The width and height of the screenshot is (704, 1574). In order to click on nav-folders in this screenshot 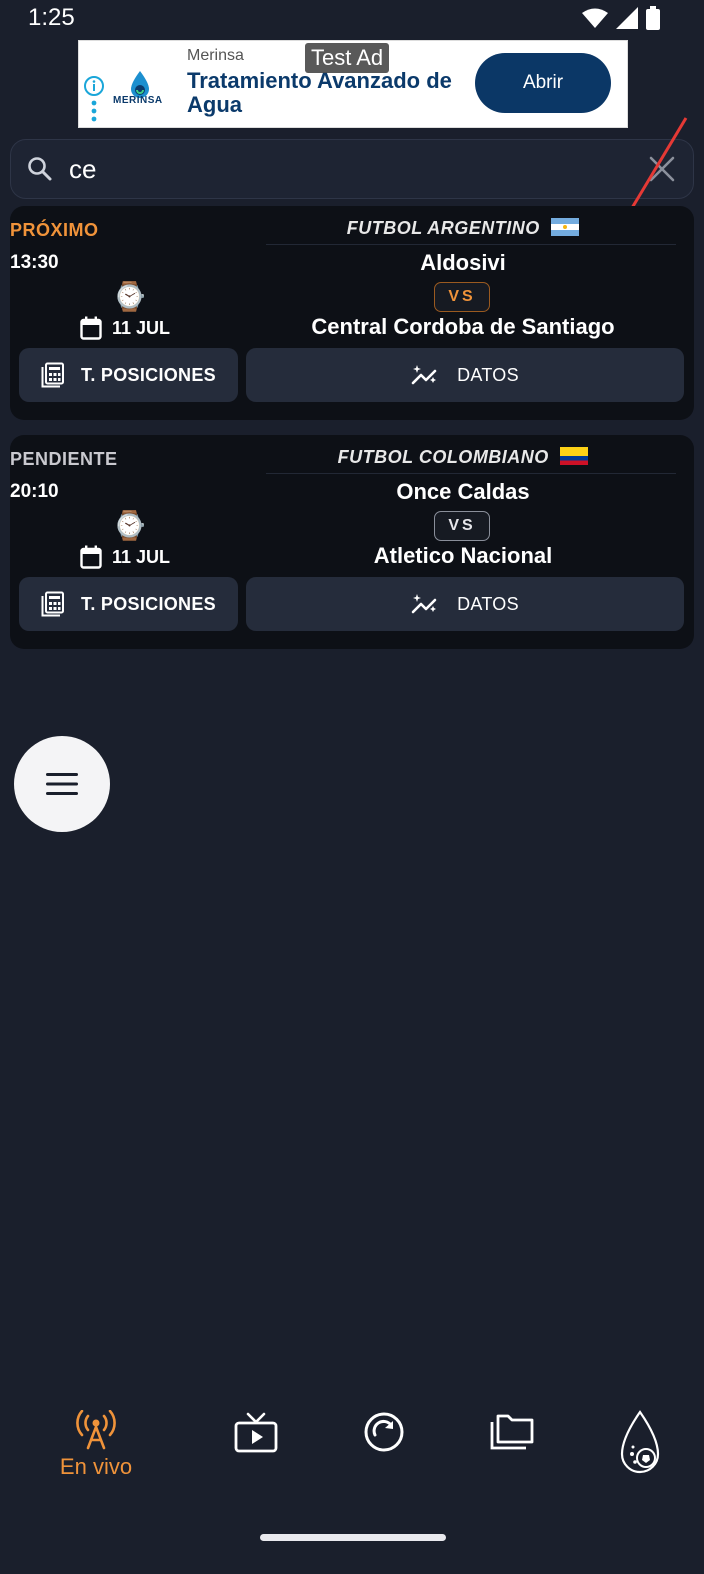, I will do `click(512, 1455)`.